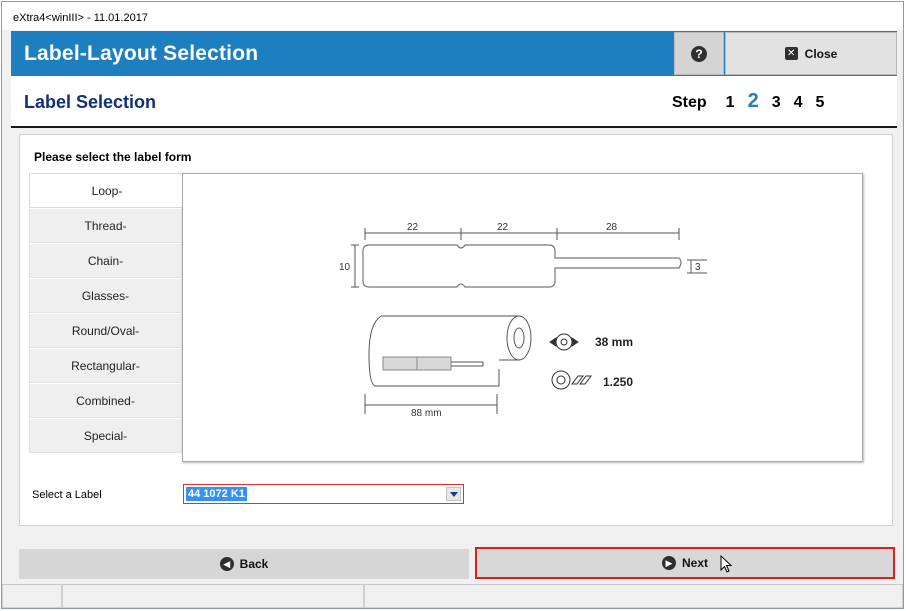 This screenshot has height=611, width=906. I want to click on close-button-label: Close, so click(821, 53).